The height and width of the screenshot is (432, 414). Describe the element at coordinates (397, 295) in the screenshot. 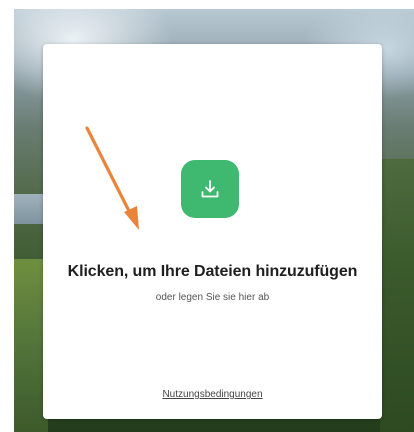

I see `background-trees` at that location.